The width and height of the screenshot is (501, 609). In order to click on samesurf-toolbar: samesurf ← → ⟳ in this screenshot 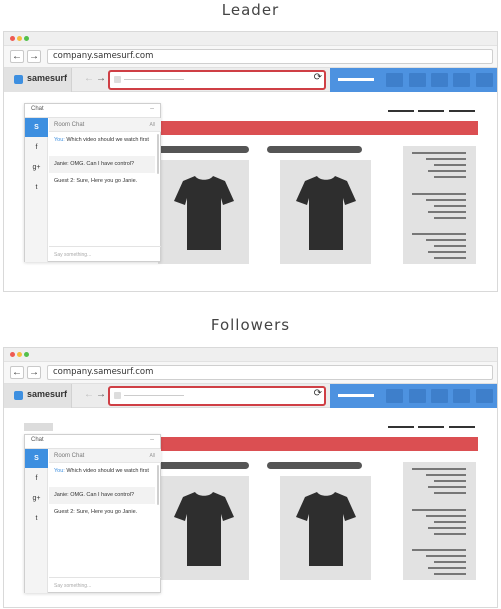, I will do `click(250, 80)`.